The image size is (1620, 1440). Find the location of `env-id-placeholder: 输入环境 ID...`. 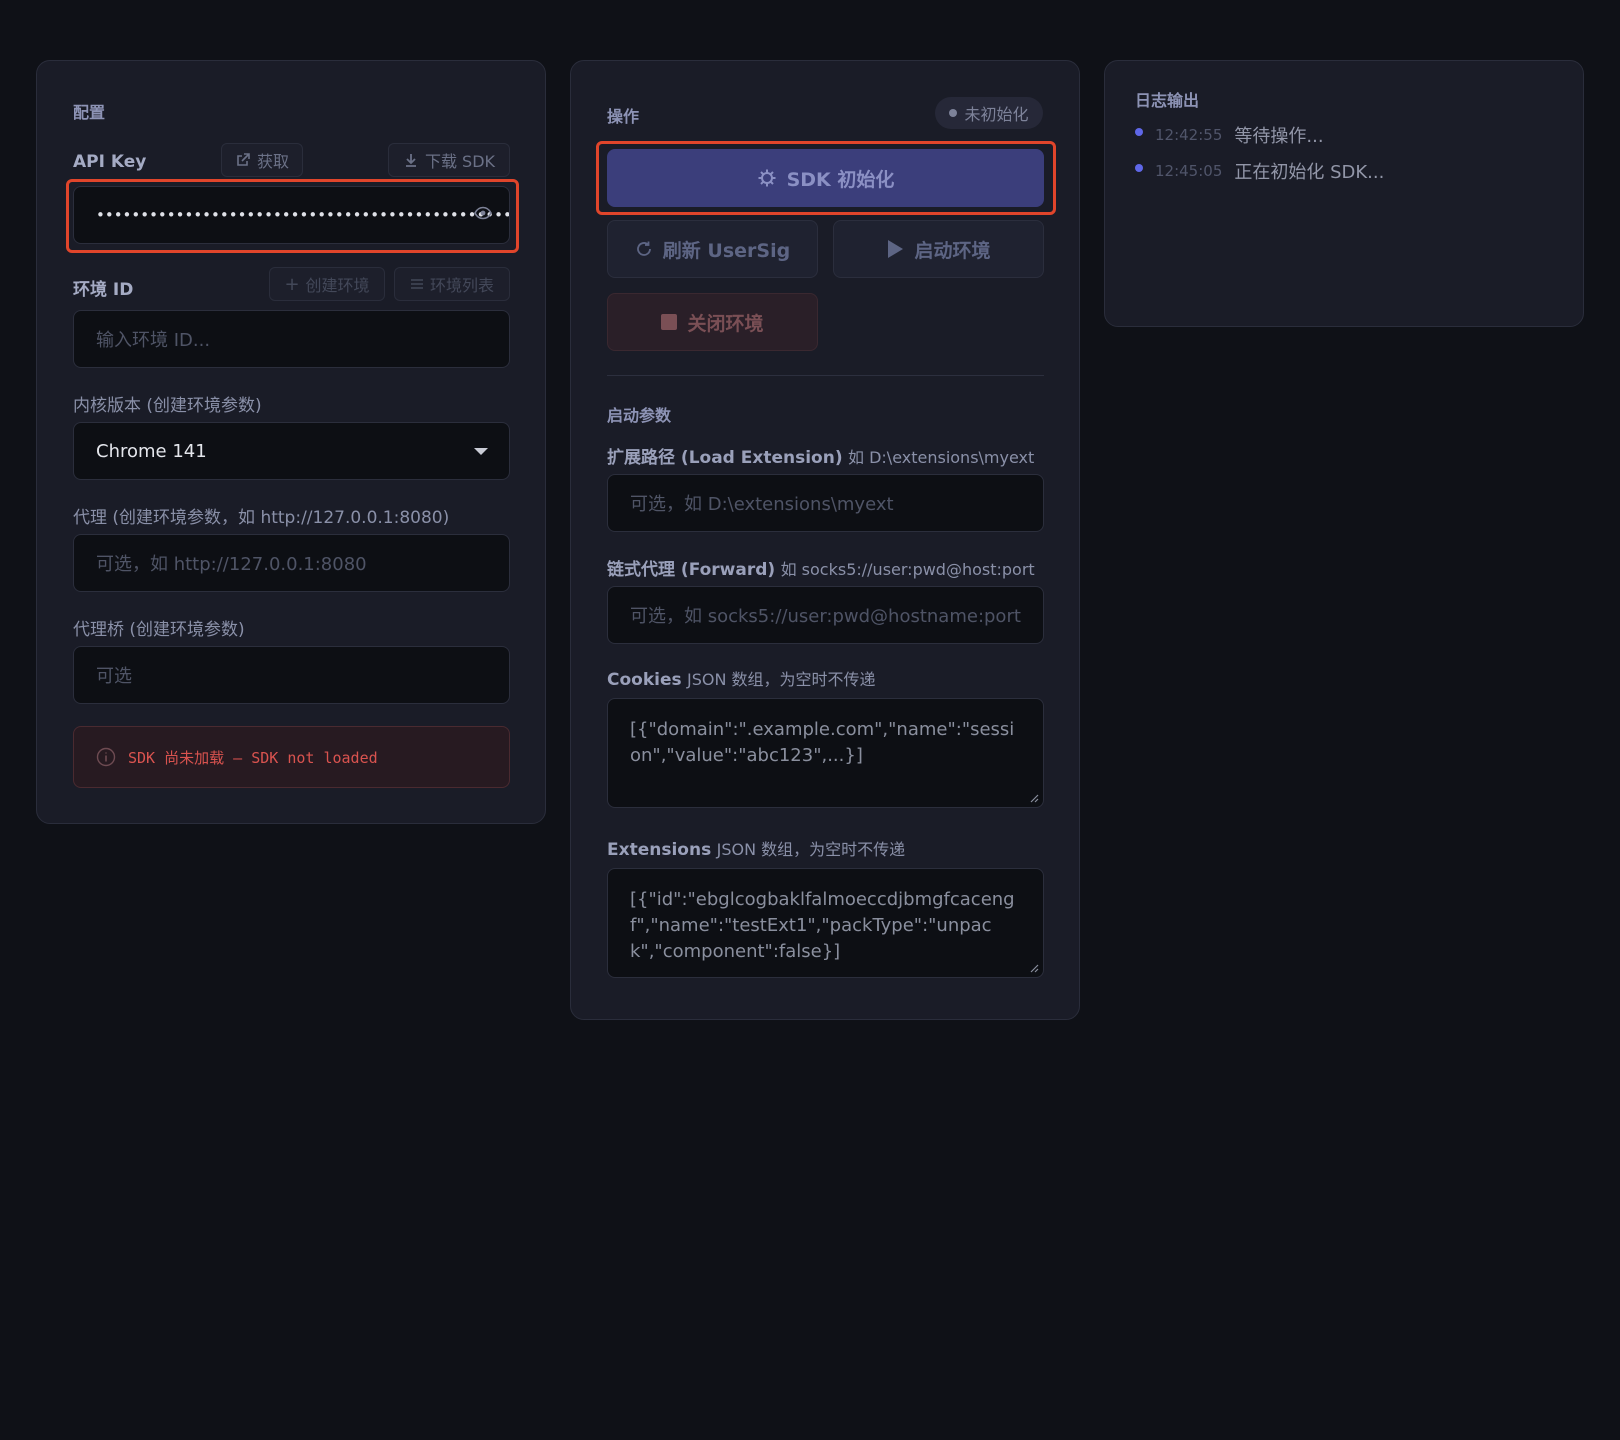

env-id-placeholder: 输入环境 ID... is located at coordinates (153, 340).